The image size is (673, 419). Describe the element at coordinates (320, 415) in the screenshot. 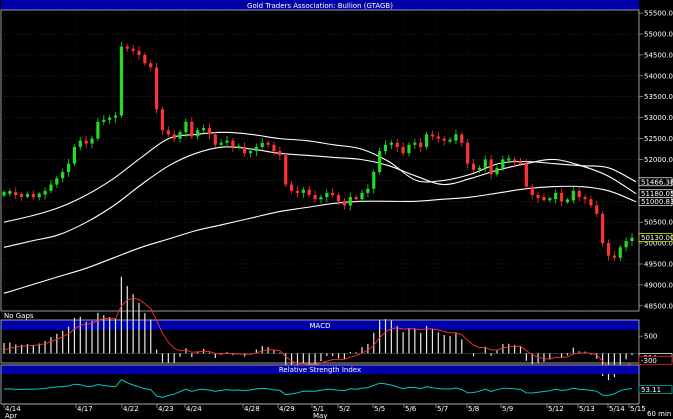

I see `x-axis-month-label: May` at that location.